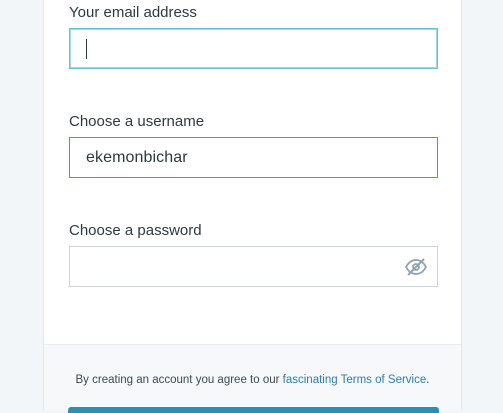 This screenshot has width=503, height=413. I want to click on email-input, so click(253, 48).